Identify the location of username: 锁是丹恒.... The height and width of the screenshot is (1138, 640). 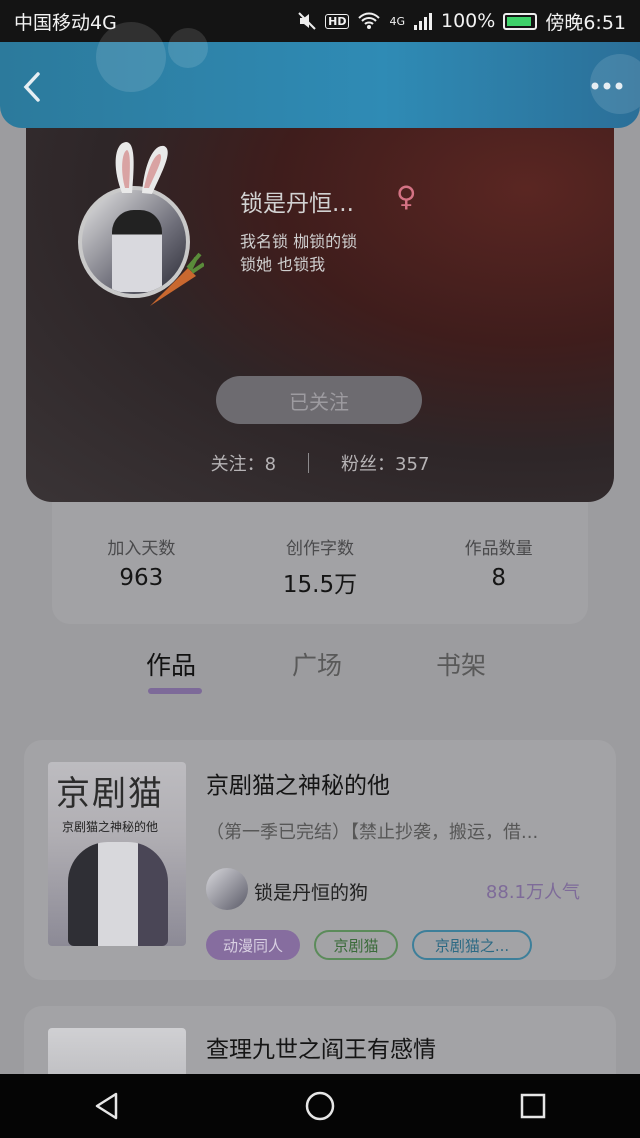
(297, 204).